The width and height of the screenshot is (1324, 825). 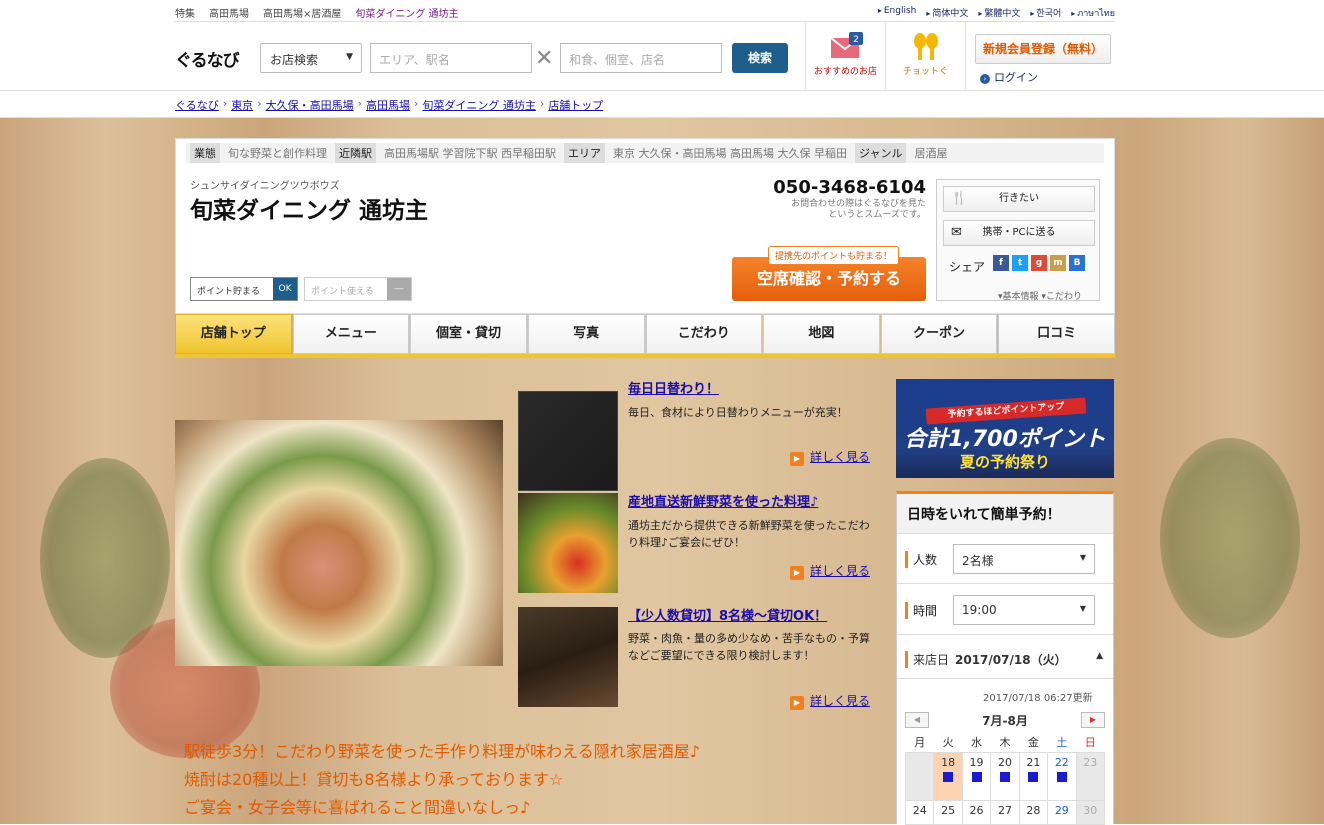 What do you see at coordinates (575, 105) in the screenshot?
I see `breadcrumb-shop-top: 店舗トップ` at bounding box center [575, 105].